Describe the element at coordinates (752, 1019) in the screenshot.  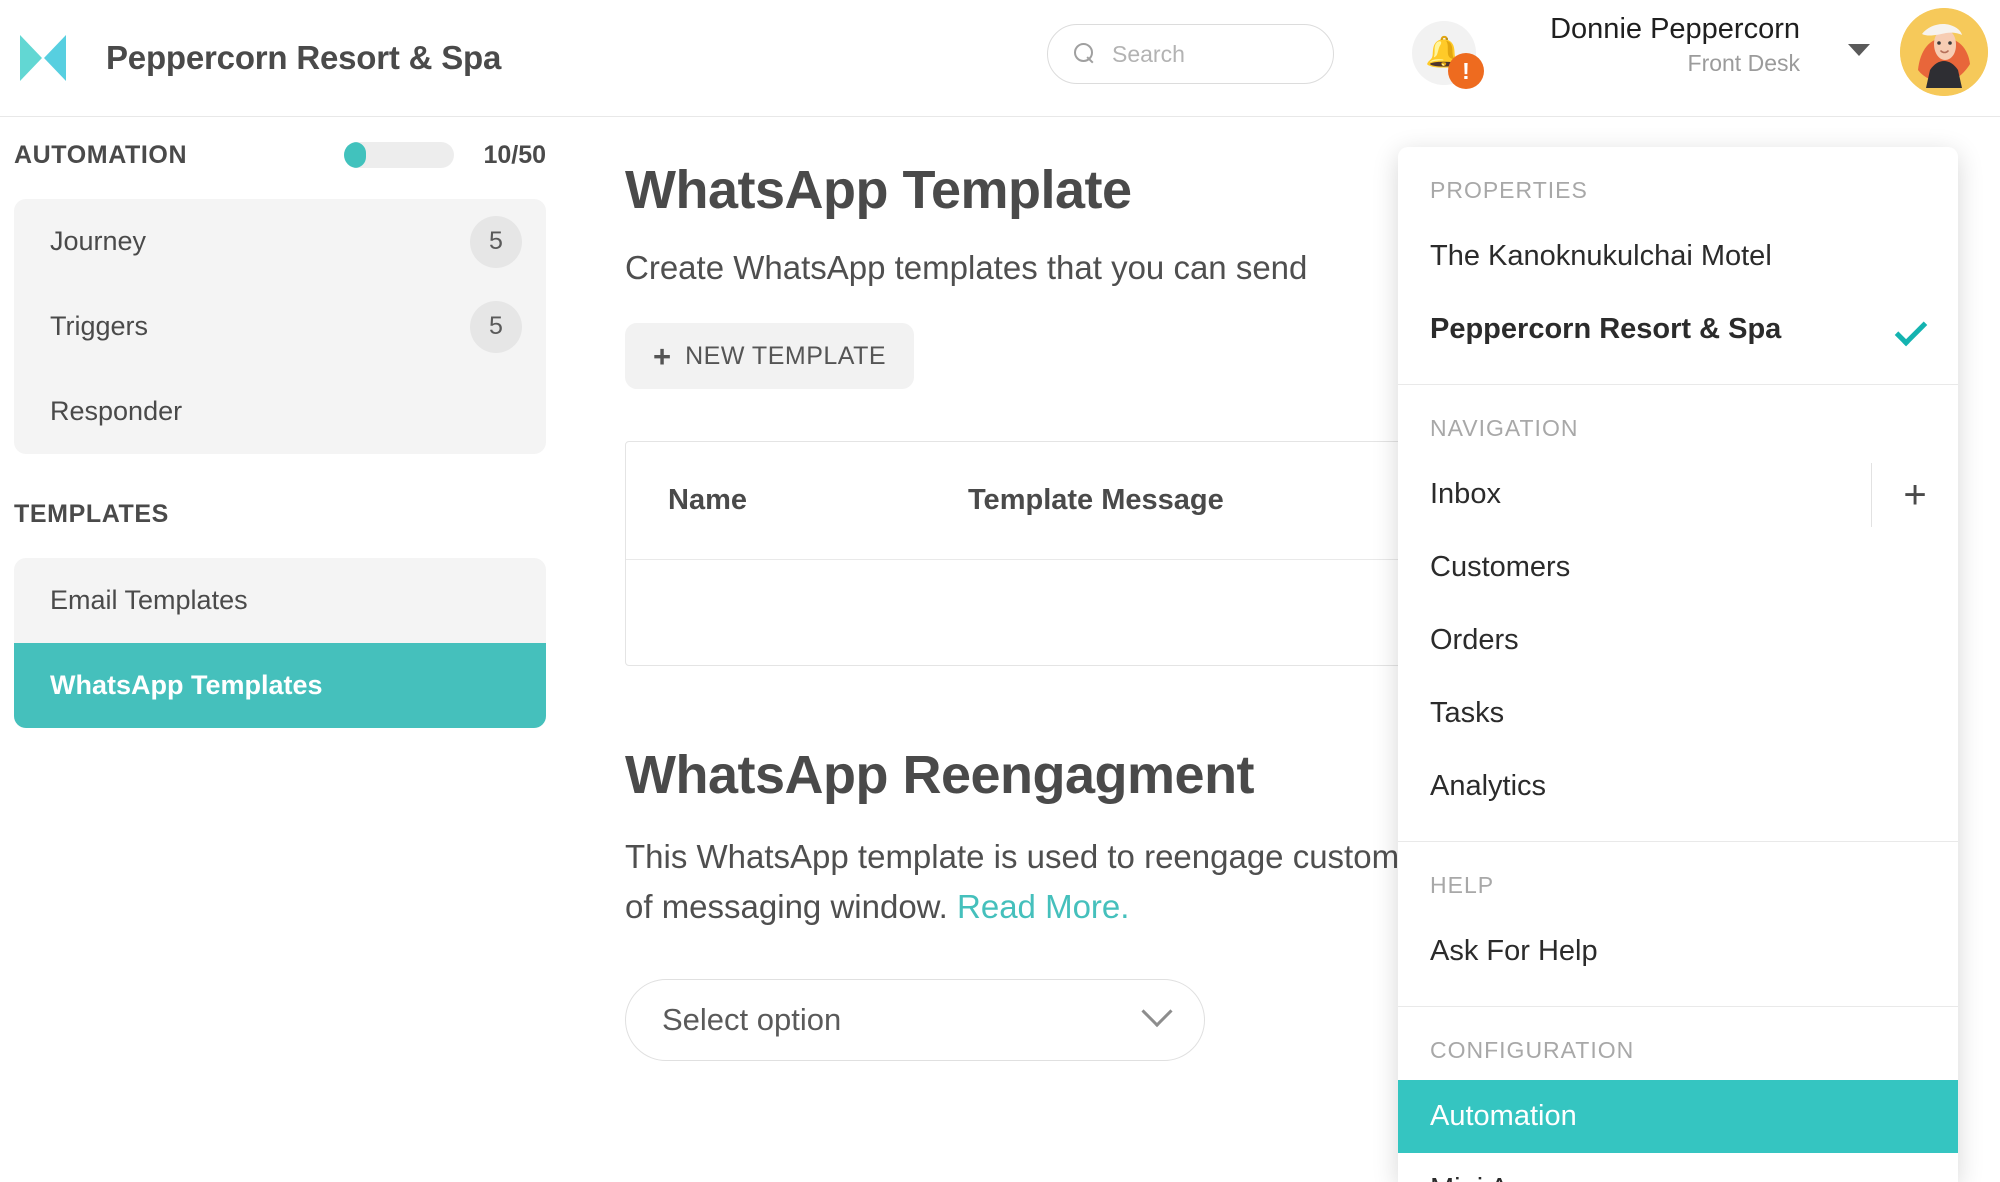
I see `select-option-label: Select option` at that location.